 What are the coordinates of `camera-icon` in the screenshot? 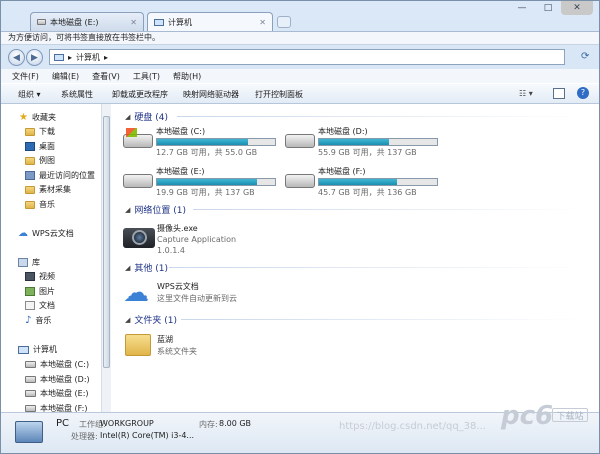 It's located at (139, 237).